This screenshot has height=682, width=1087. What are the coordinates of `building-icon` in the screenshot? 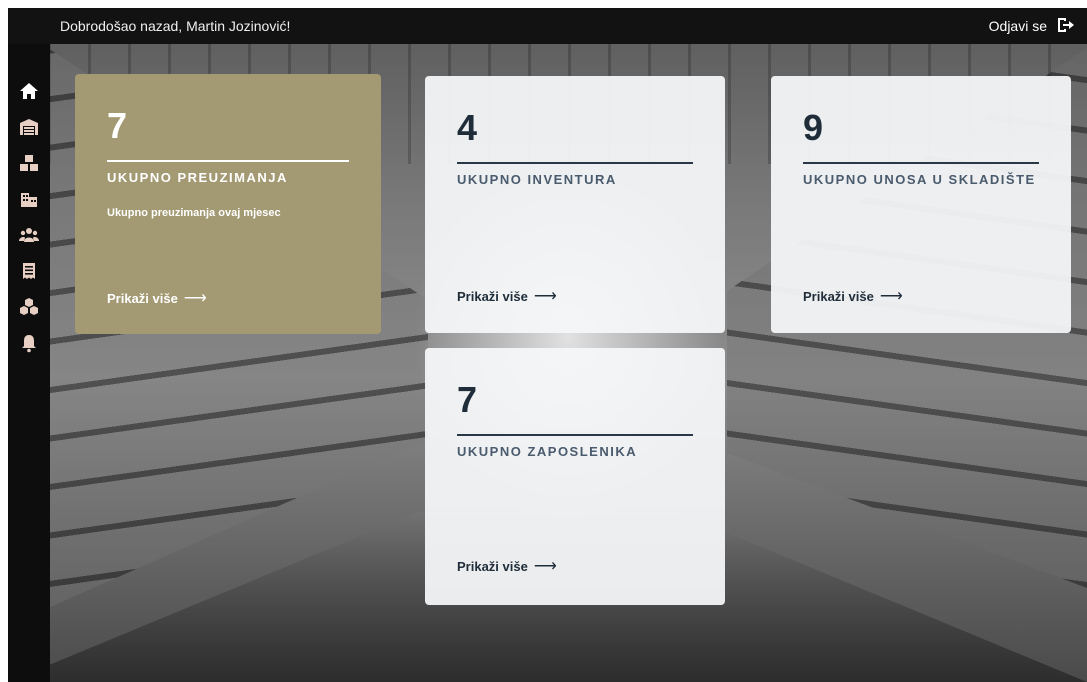 It's located at (29, 199).